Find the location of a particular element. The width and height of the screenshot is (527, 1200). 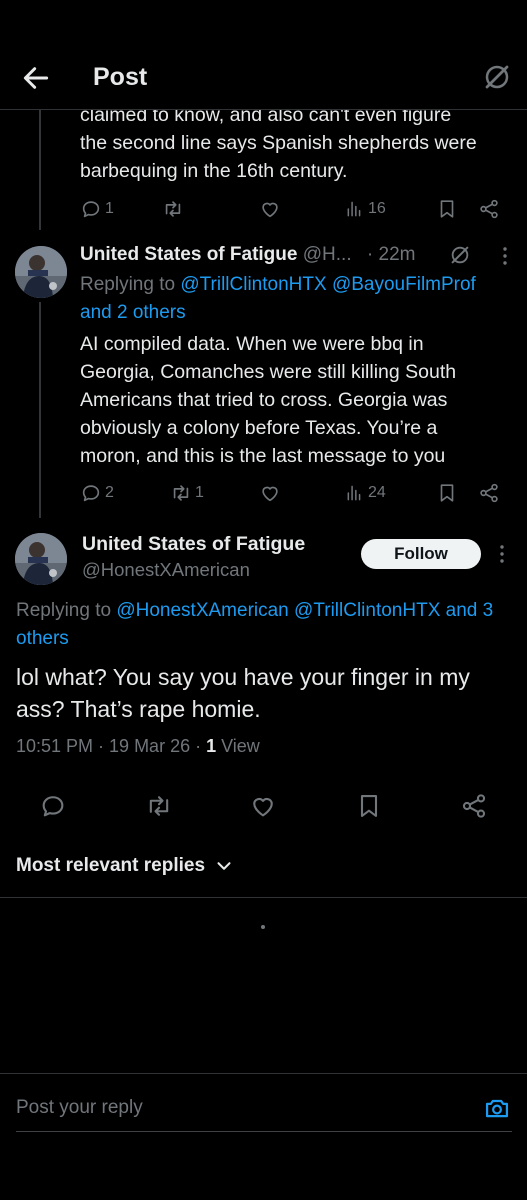

views-button: 16 is located at coordinates (365, 209).